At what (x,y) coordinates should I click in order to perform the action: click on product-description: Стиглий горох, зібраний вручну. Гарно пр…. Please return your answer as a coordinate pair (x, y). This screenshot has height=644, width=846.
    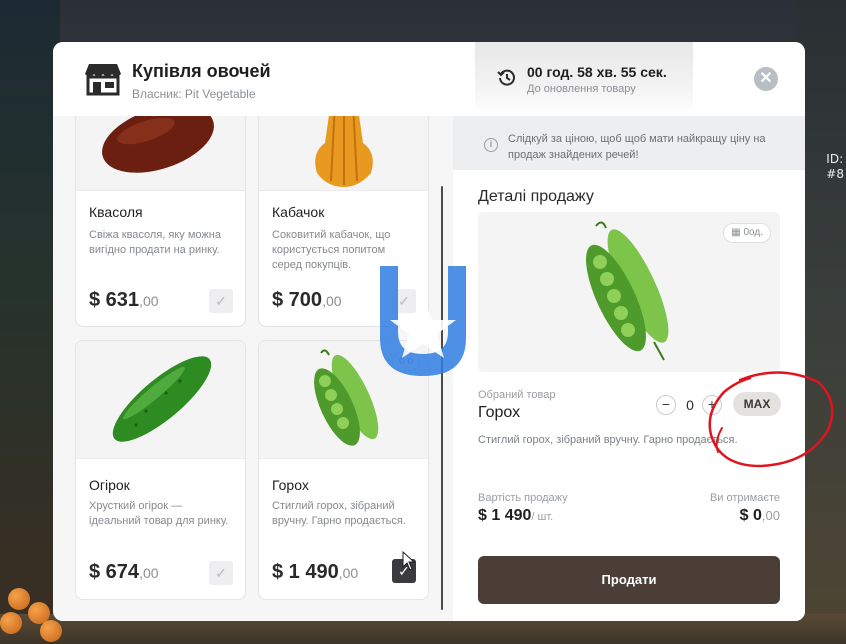
    Looking at the image, I should click on (339, 513).